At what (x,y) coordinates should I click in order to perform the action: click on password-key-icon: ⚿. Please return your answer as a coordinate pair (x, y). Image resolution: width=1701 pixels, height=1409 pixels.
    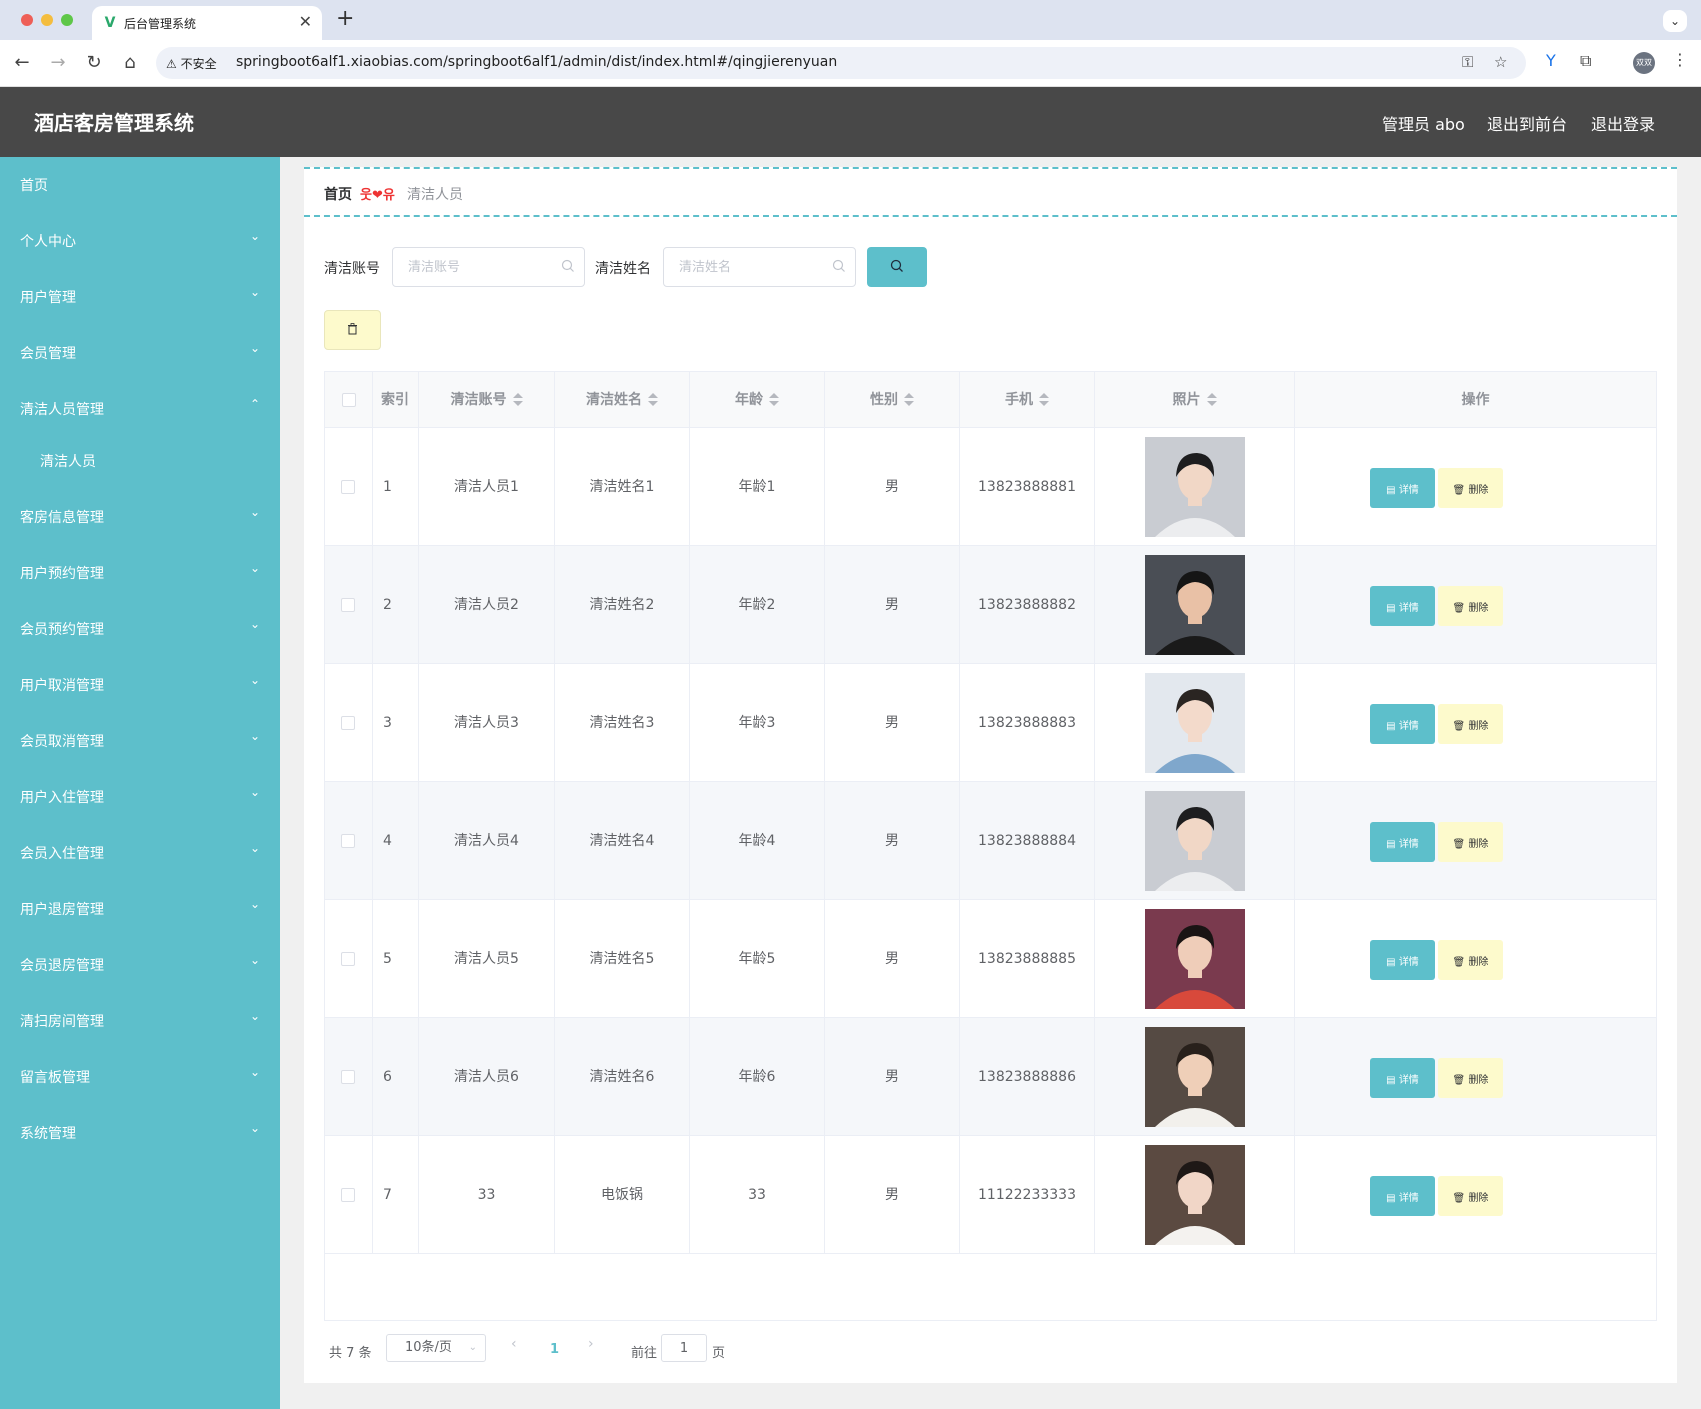
    Looking at the image, I should click on (1467, 62).